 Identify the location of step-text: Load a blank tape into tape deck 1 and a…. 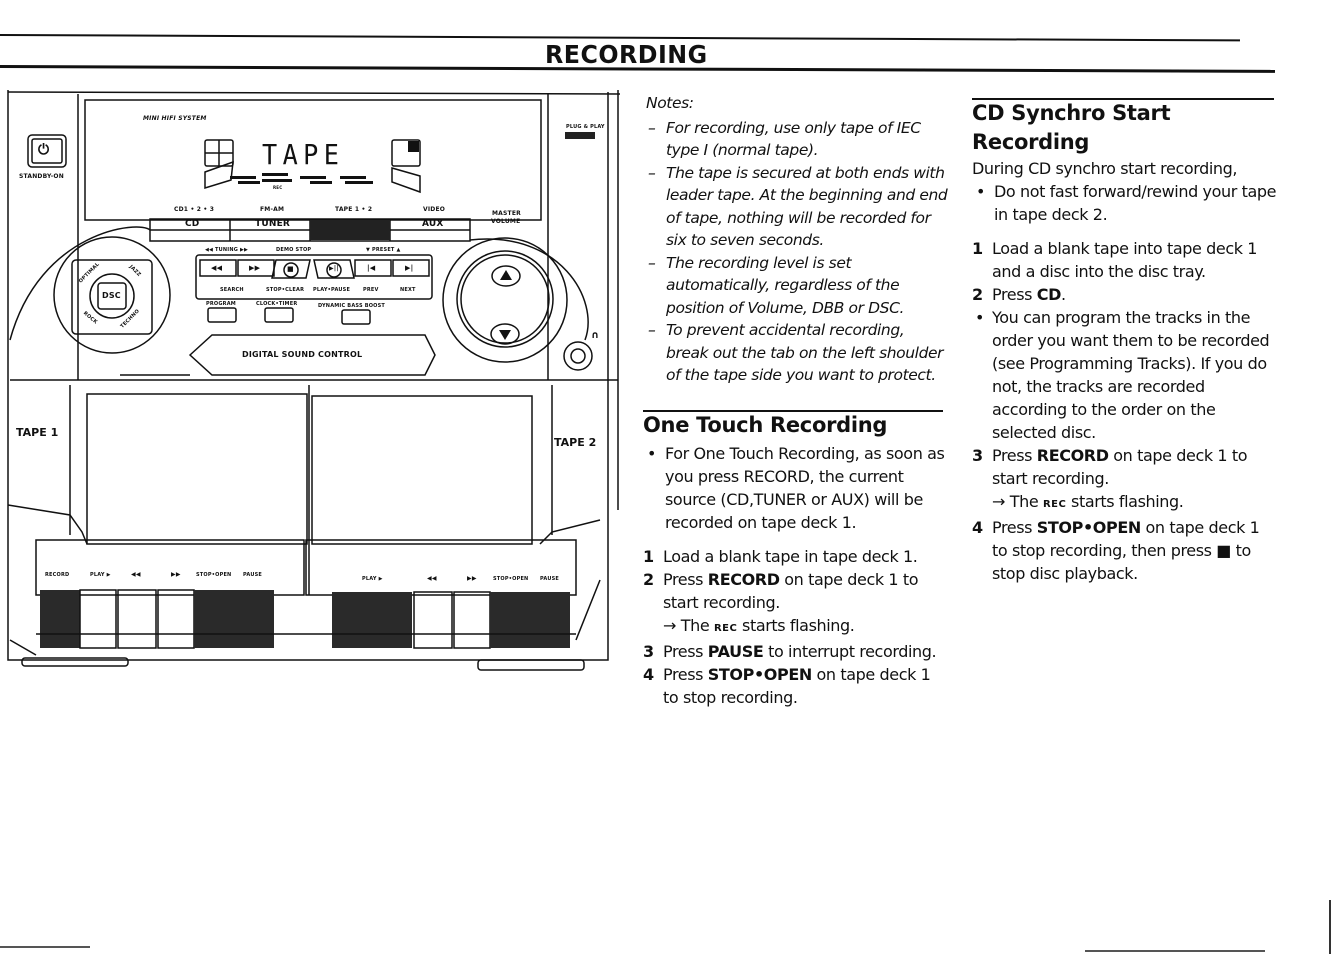
(1125, 260).